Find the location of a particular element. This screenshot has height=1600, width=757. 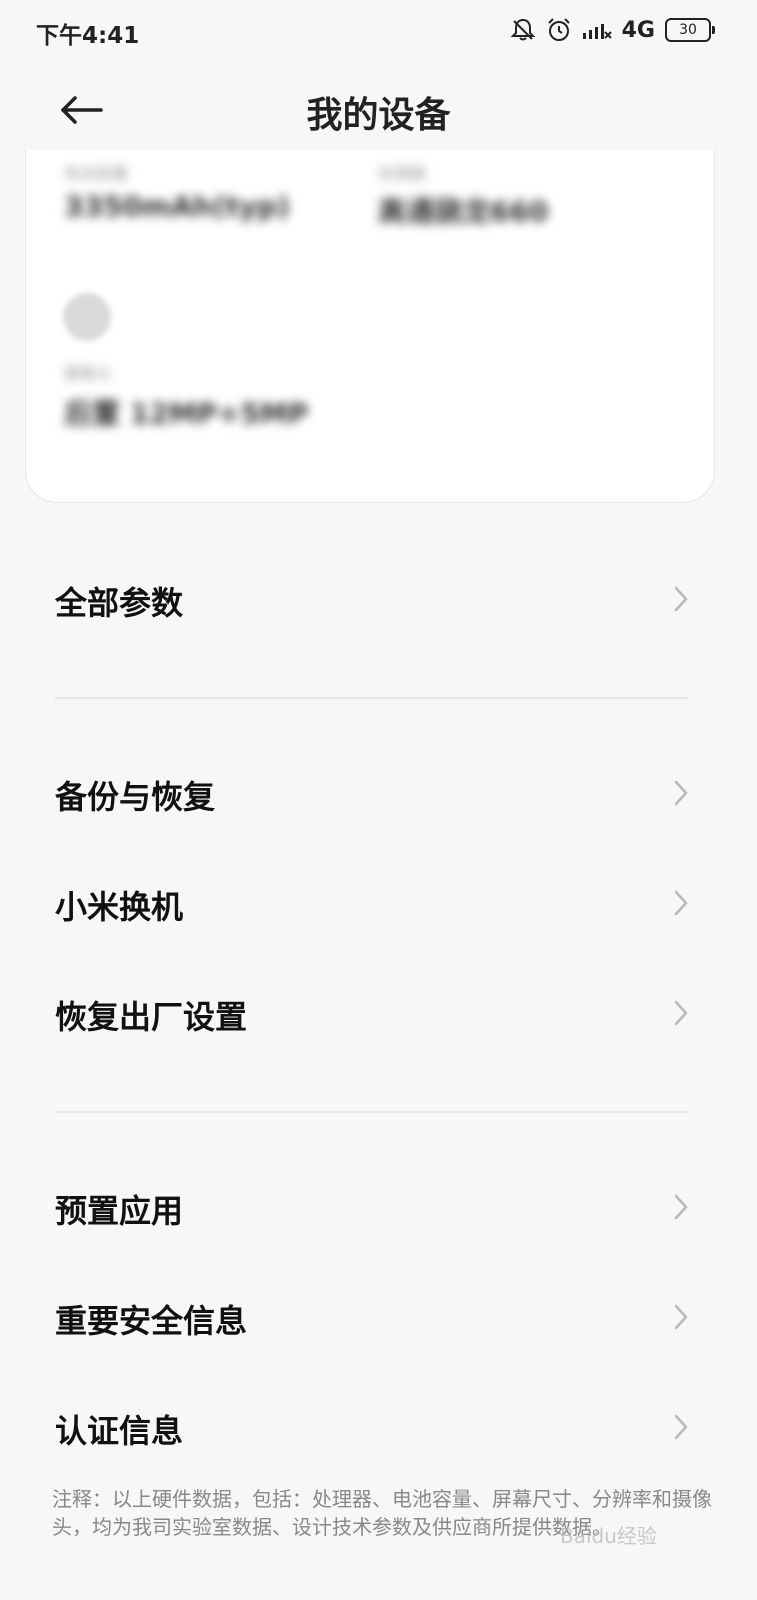

menu-item-label: 重要安全信息 is located at coordinates (151, 1321).